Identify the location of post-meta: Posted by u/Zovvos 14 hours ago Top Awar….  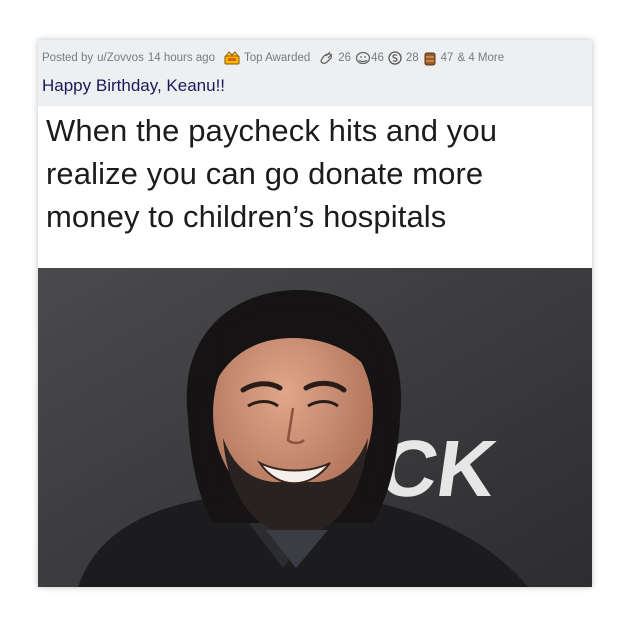
(273, 58).